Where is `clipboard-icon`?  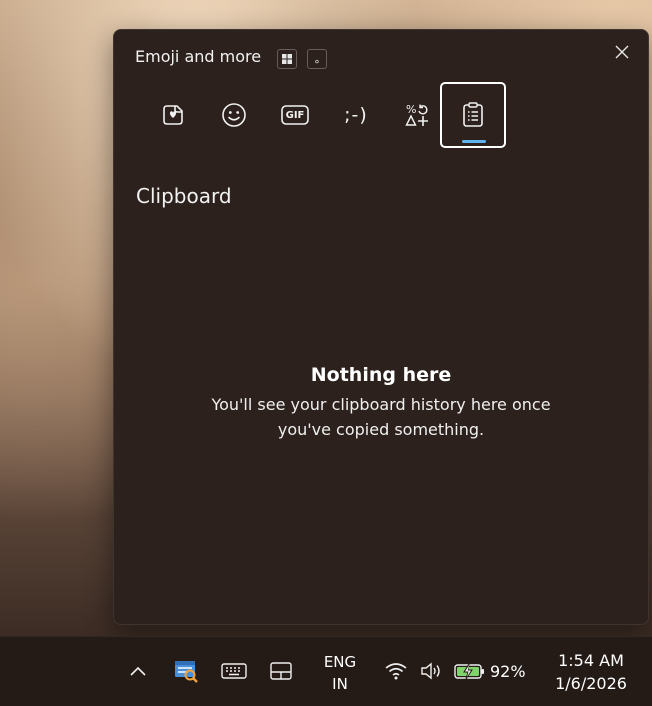
clipboard-icon is located at coordinates (473, 114).